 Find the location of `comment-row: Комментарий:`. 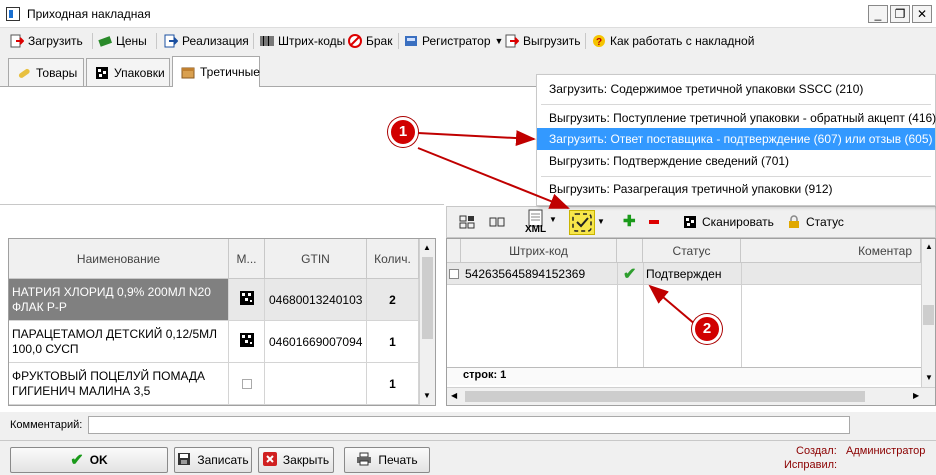

comment-row: Комментарий: is located at coordinates (468, 425).